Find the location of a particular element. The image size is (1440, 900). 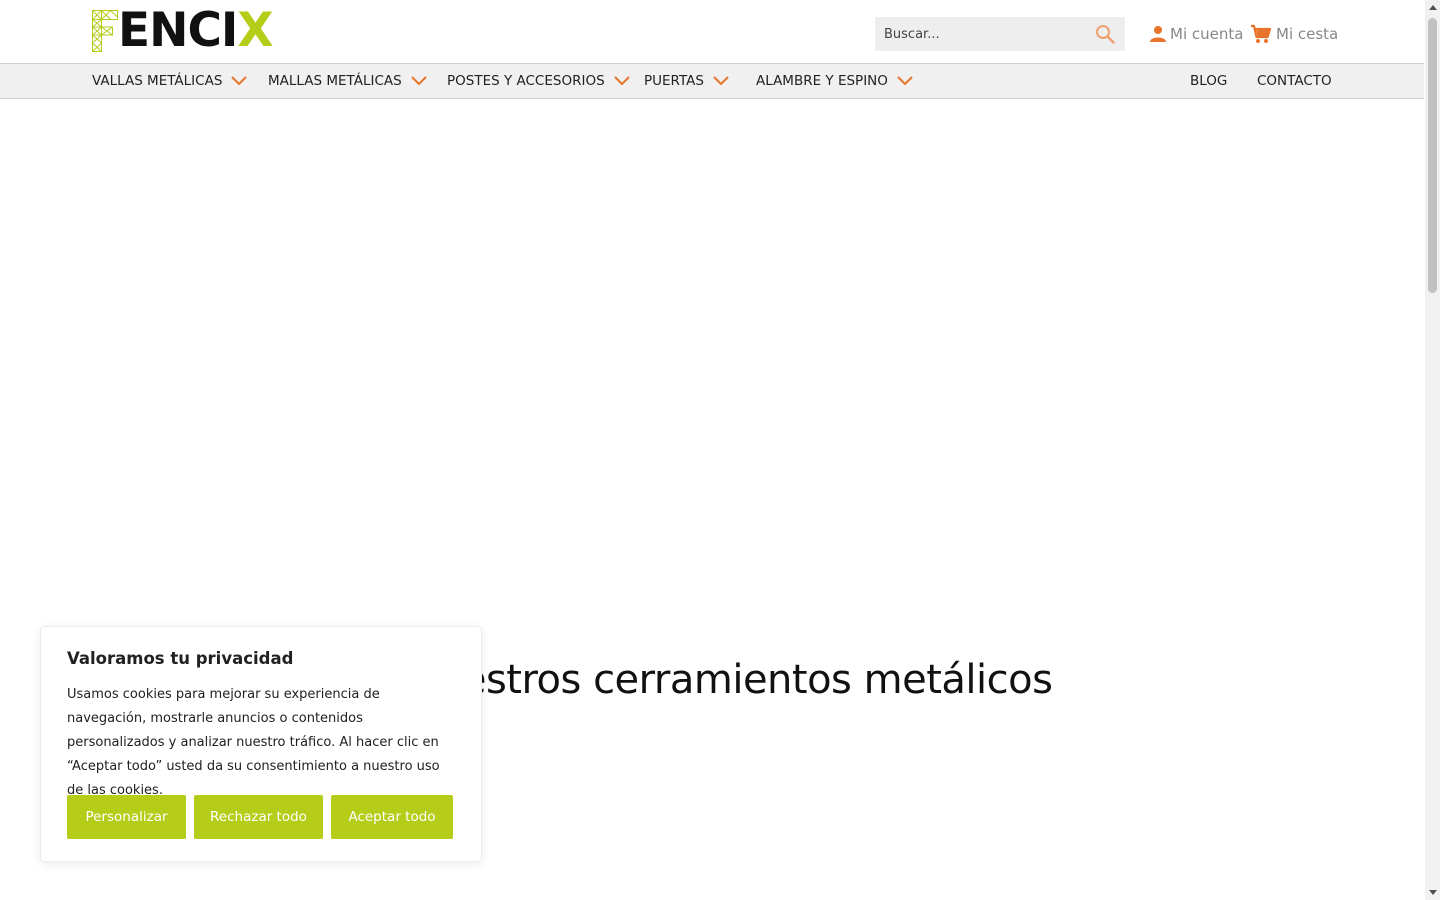

search-input is located at coordinates (979, 34).